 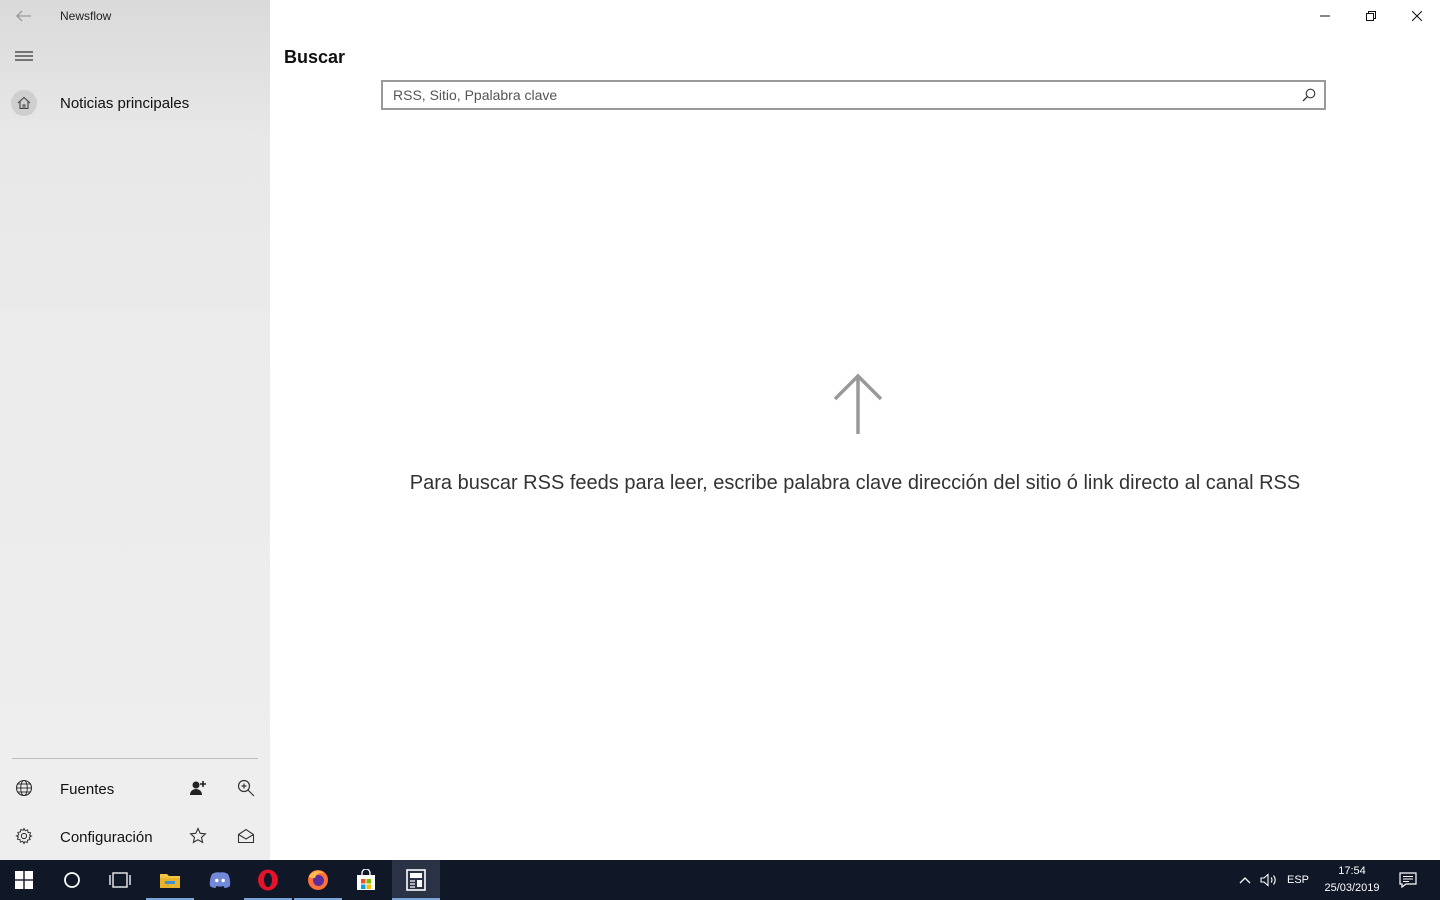 I want to click on discord-icon, so click(x=220, y=880).